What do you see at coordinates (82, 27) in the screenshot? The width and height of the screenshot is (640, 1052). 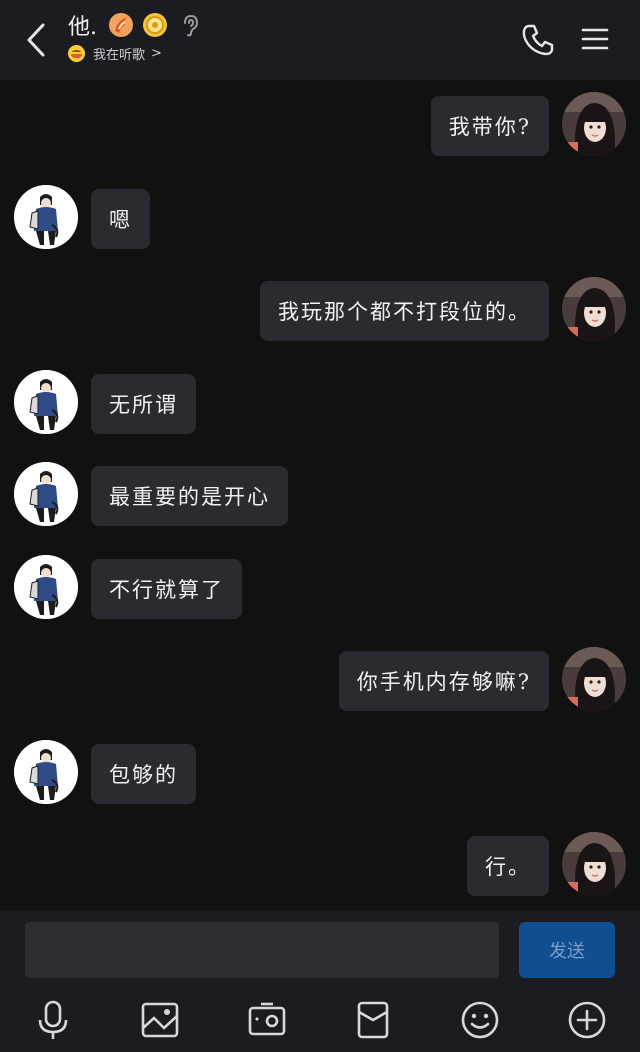 I see `contact-name: 他.` at bounding box center [82, 27].